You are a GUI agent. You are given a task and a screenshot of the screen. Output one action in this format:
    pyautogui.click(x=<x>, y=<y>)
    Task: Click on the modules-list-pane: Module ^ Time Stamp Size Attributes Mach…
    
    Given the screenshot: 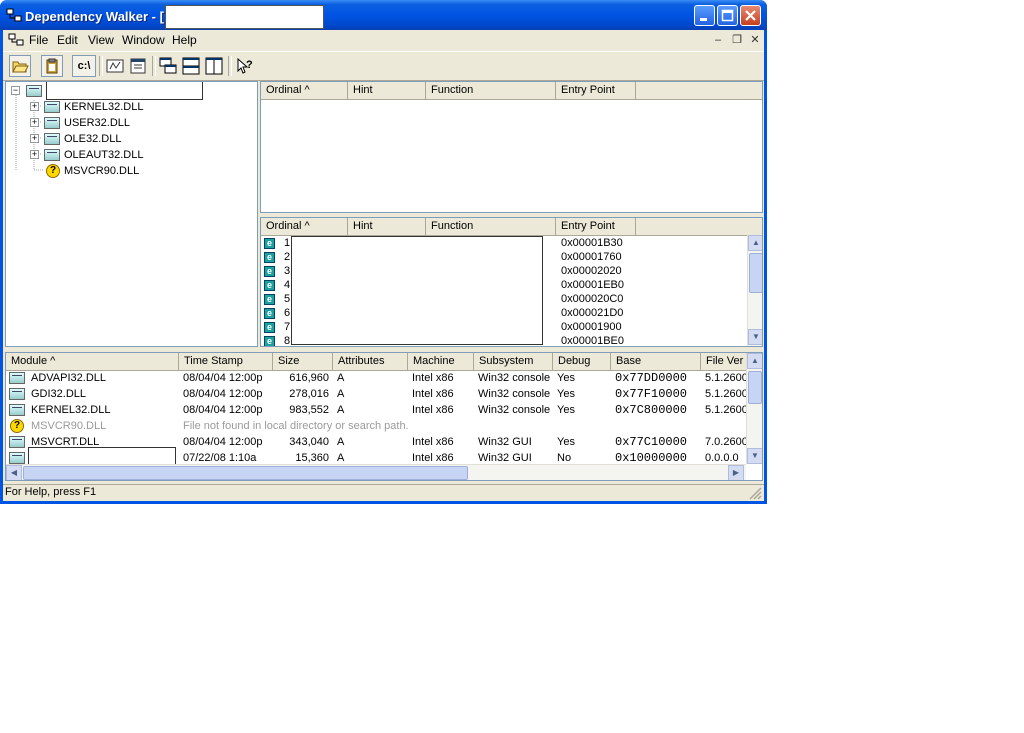 What is the action you would take?
    pyautogui.click(x=384, y=416)
    